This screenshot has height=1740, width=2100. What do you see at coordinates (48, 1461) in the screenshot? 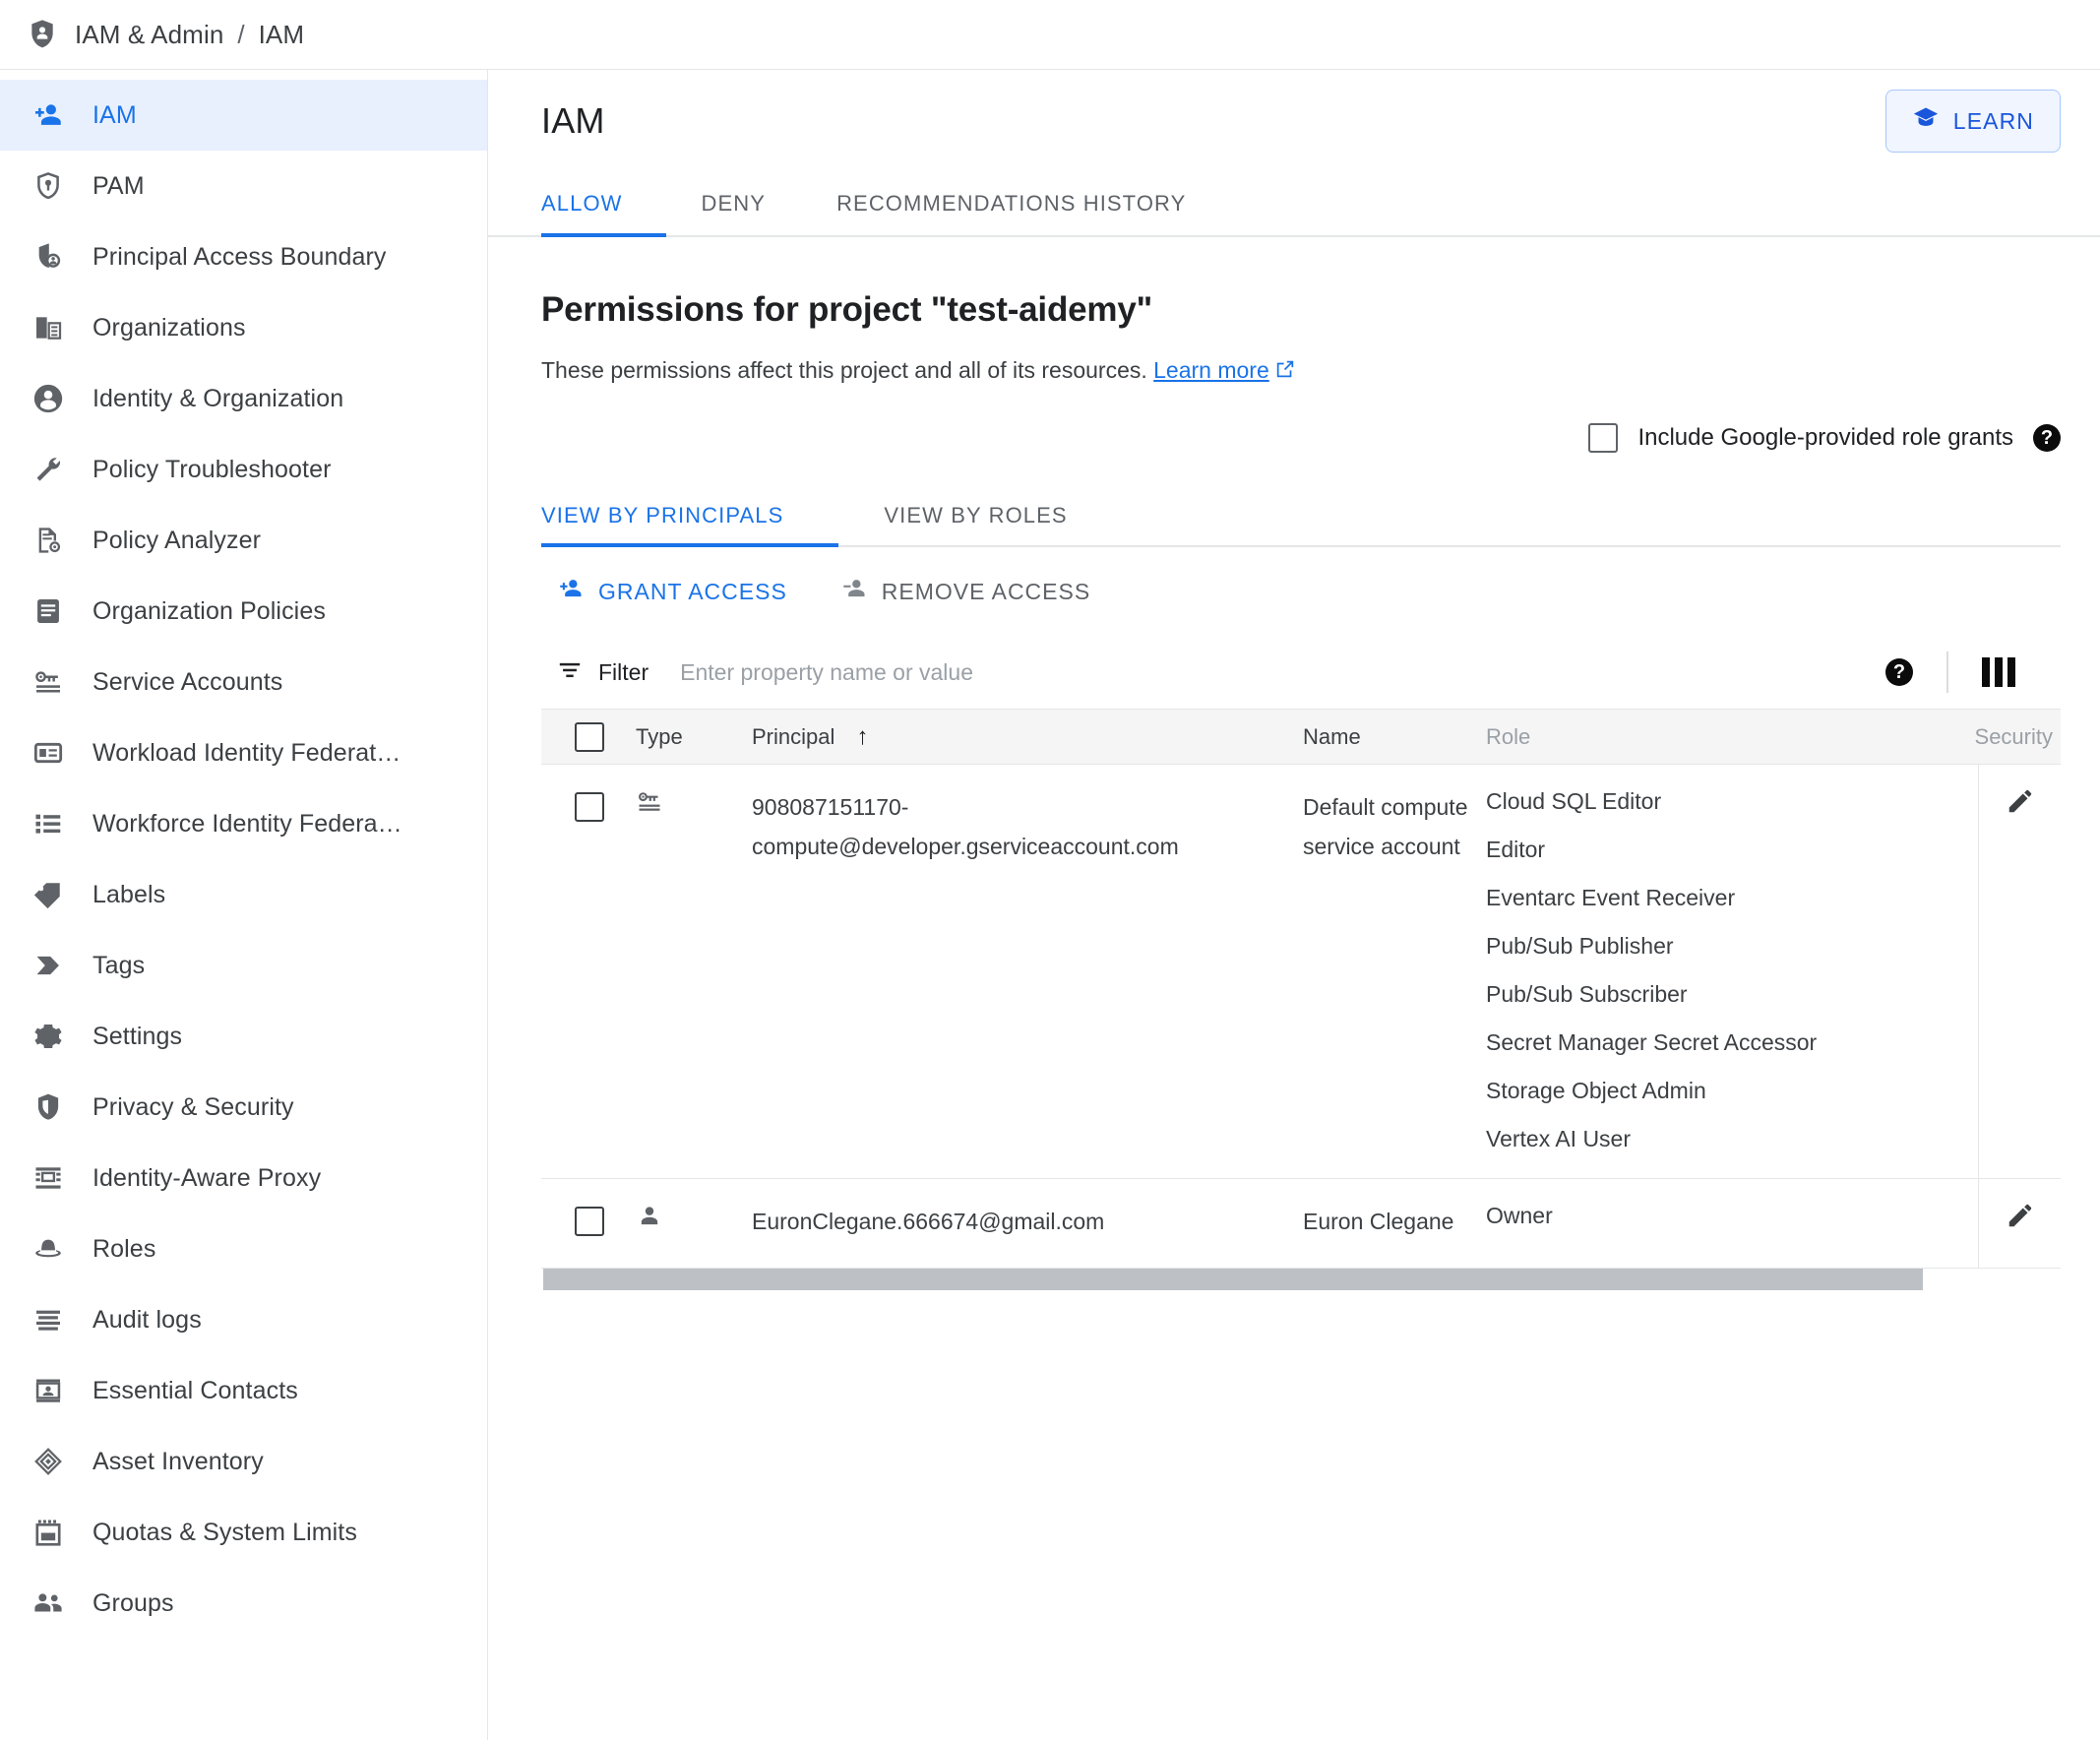
I see `diamond-layers-icon` at bounding box center [48, 1461].